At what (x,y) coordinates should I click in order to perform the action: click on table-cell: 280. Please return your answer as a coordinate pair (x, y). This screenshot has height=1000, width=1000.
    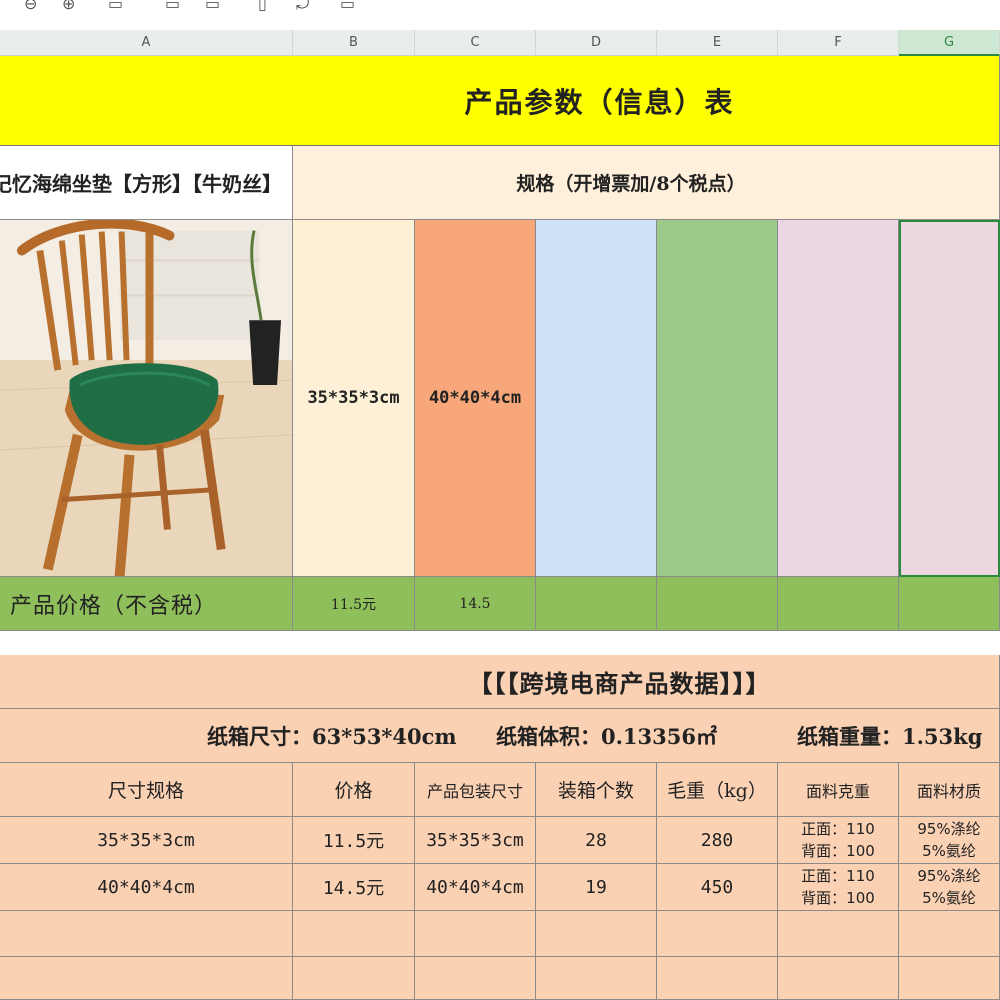
    Looking at the image, I should click on (717, 840).